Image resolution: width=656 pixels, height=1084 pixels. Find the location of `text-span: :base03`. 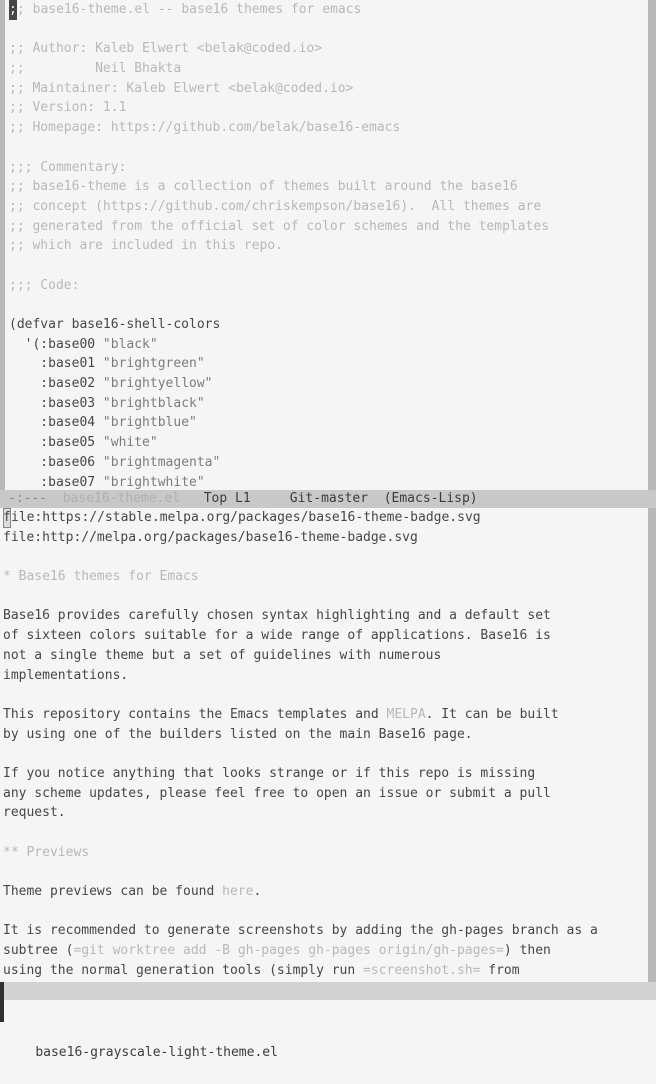

text-span: :base03 is located at coordinates (56, 403).